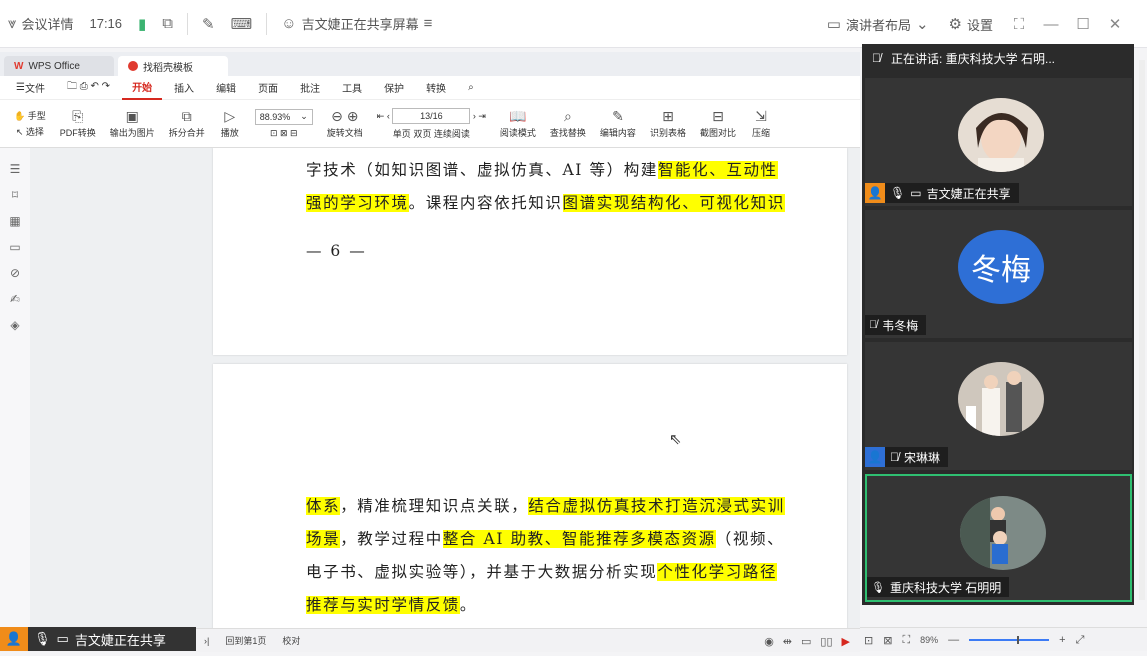 Image resolution: width=1147 pixels, height=656 pixels. I want to click on video-tile-active: 🎙 重庆科技大学 石明明, so click(998, 538).